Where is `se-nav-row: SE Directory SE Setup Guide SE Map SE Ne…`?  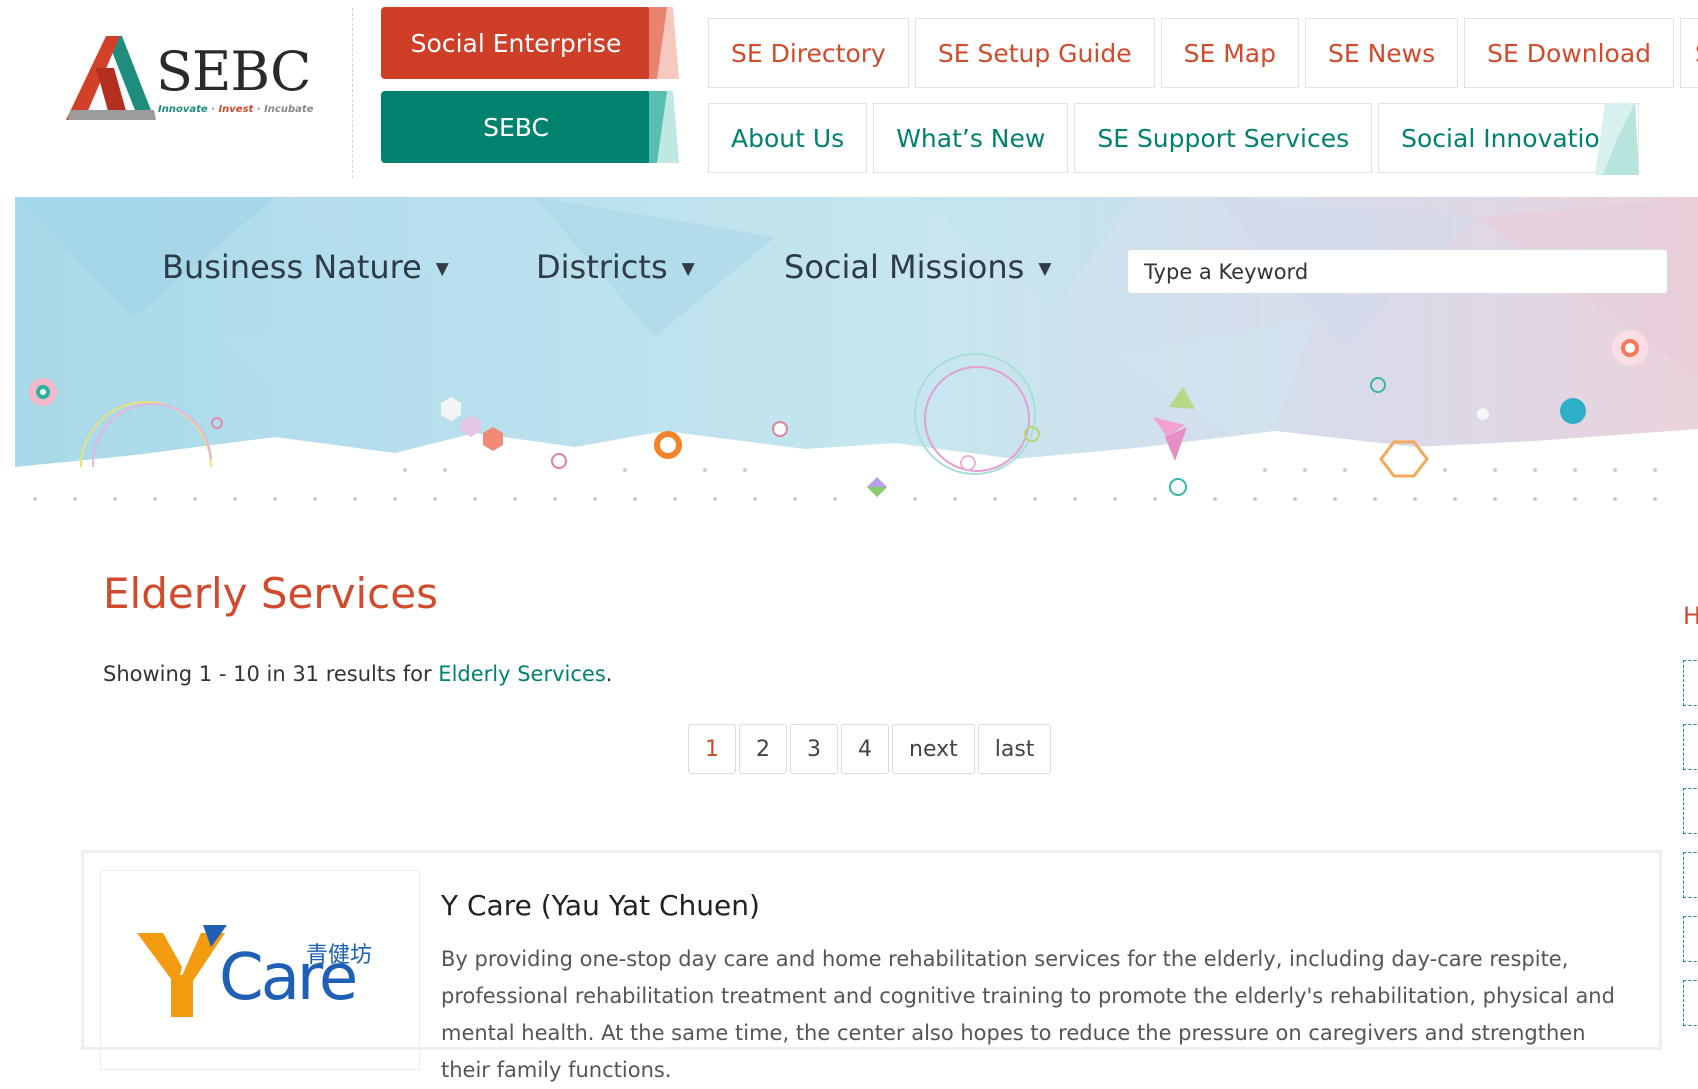 se-nav-row: SE Directory SE Setup Guide SE Map SE Ne… is located at coordinates (1203, 53).